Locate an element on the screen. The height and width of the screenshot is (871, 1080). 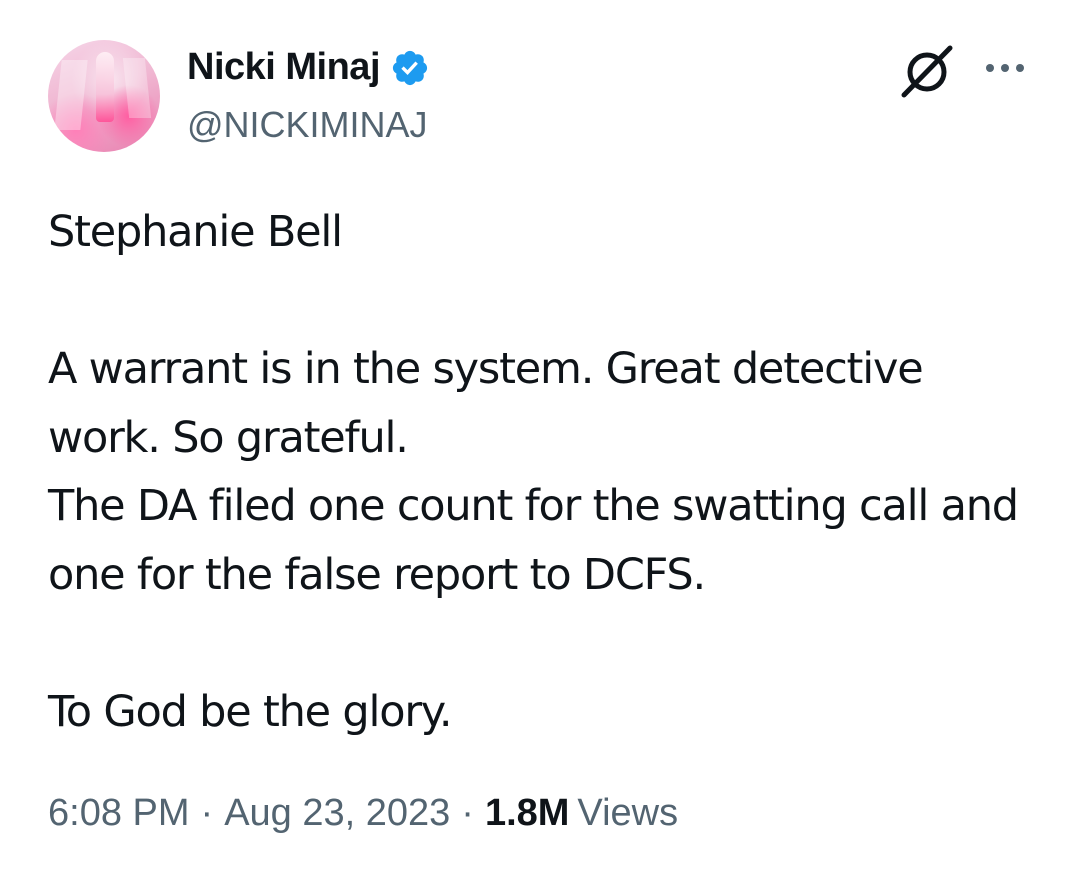
author-name-row: Nicki Minaj is located at coordinates (308, 67).